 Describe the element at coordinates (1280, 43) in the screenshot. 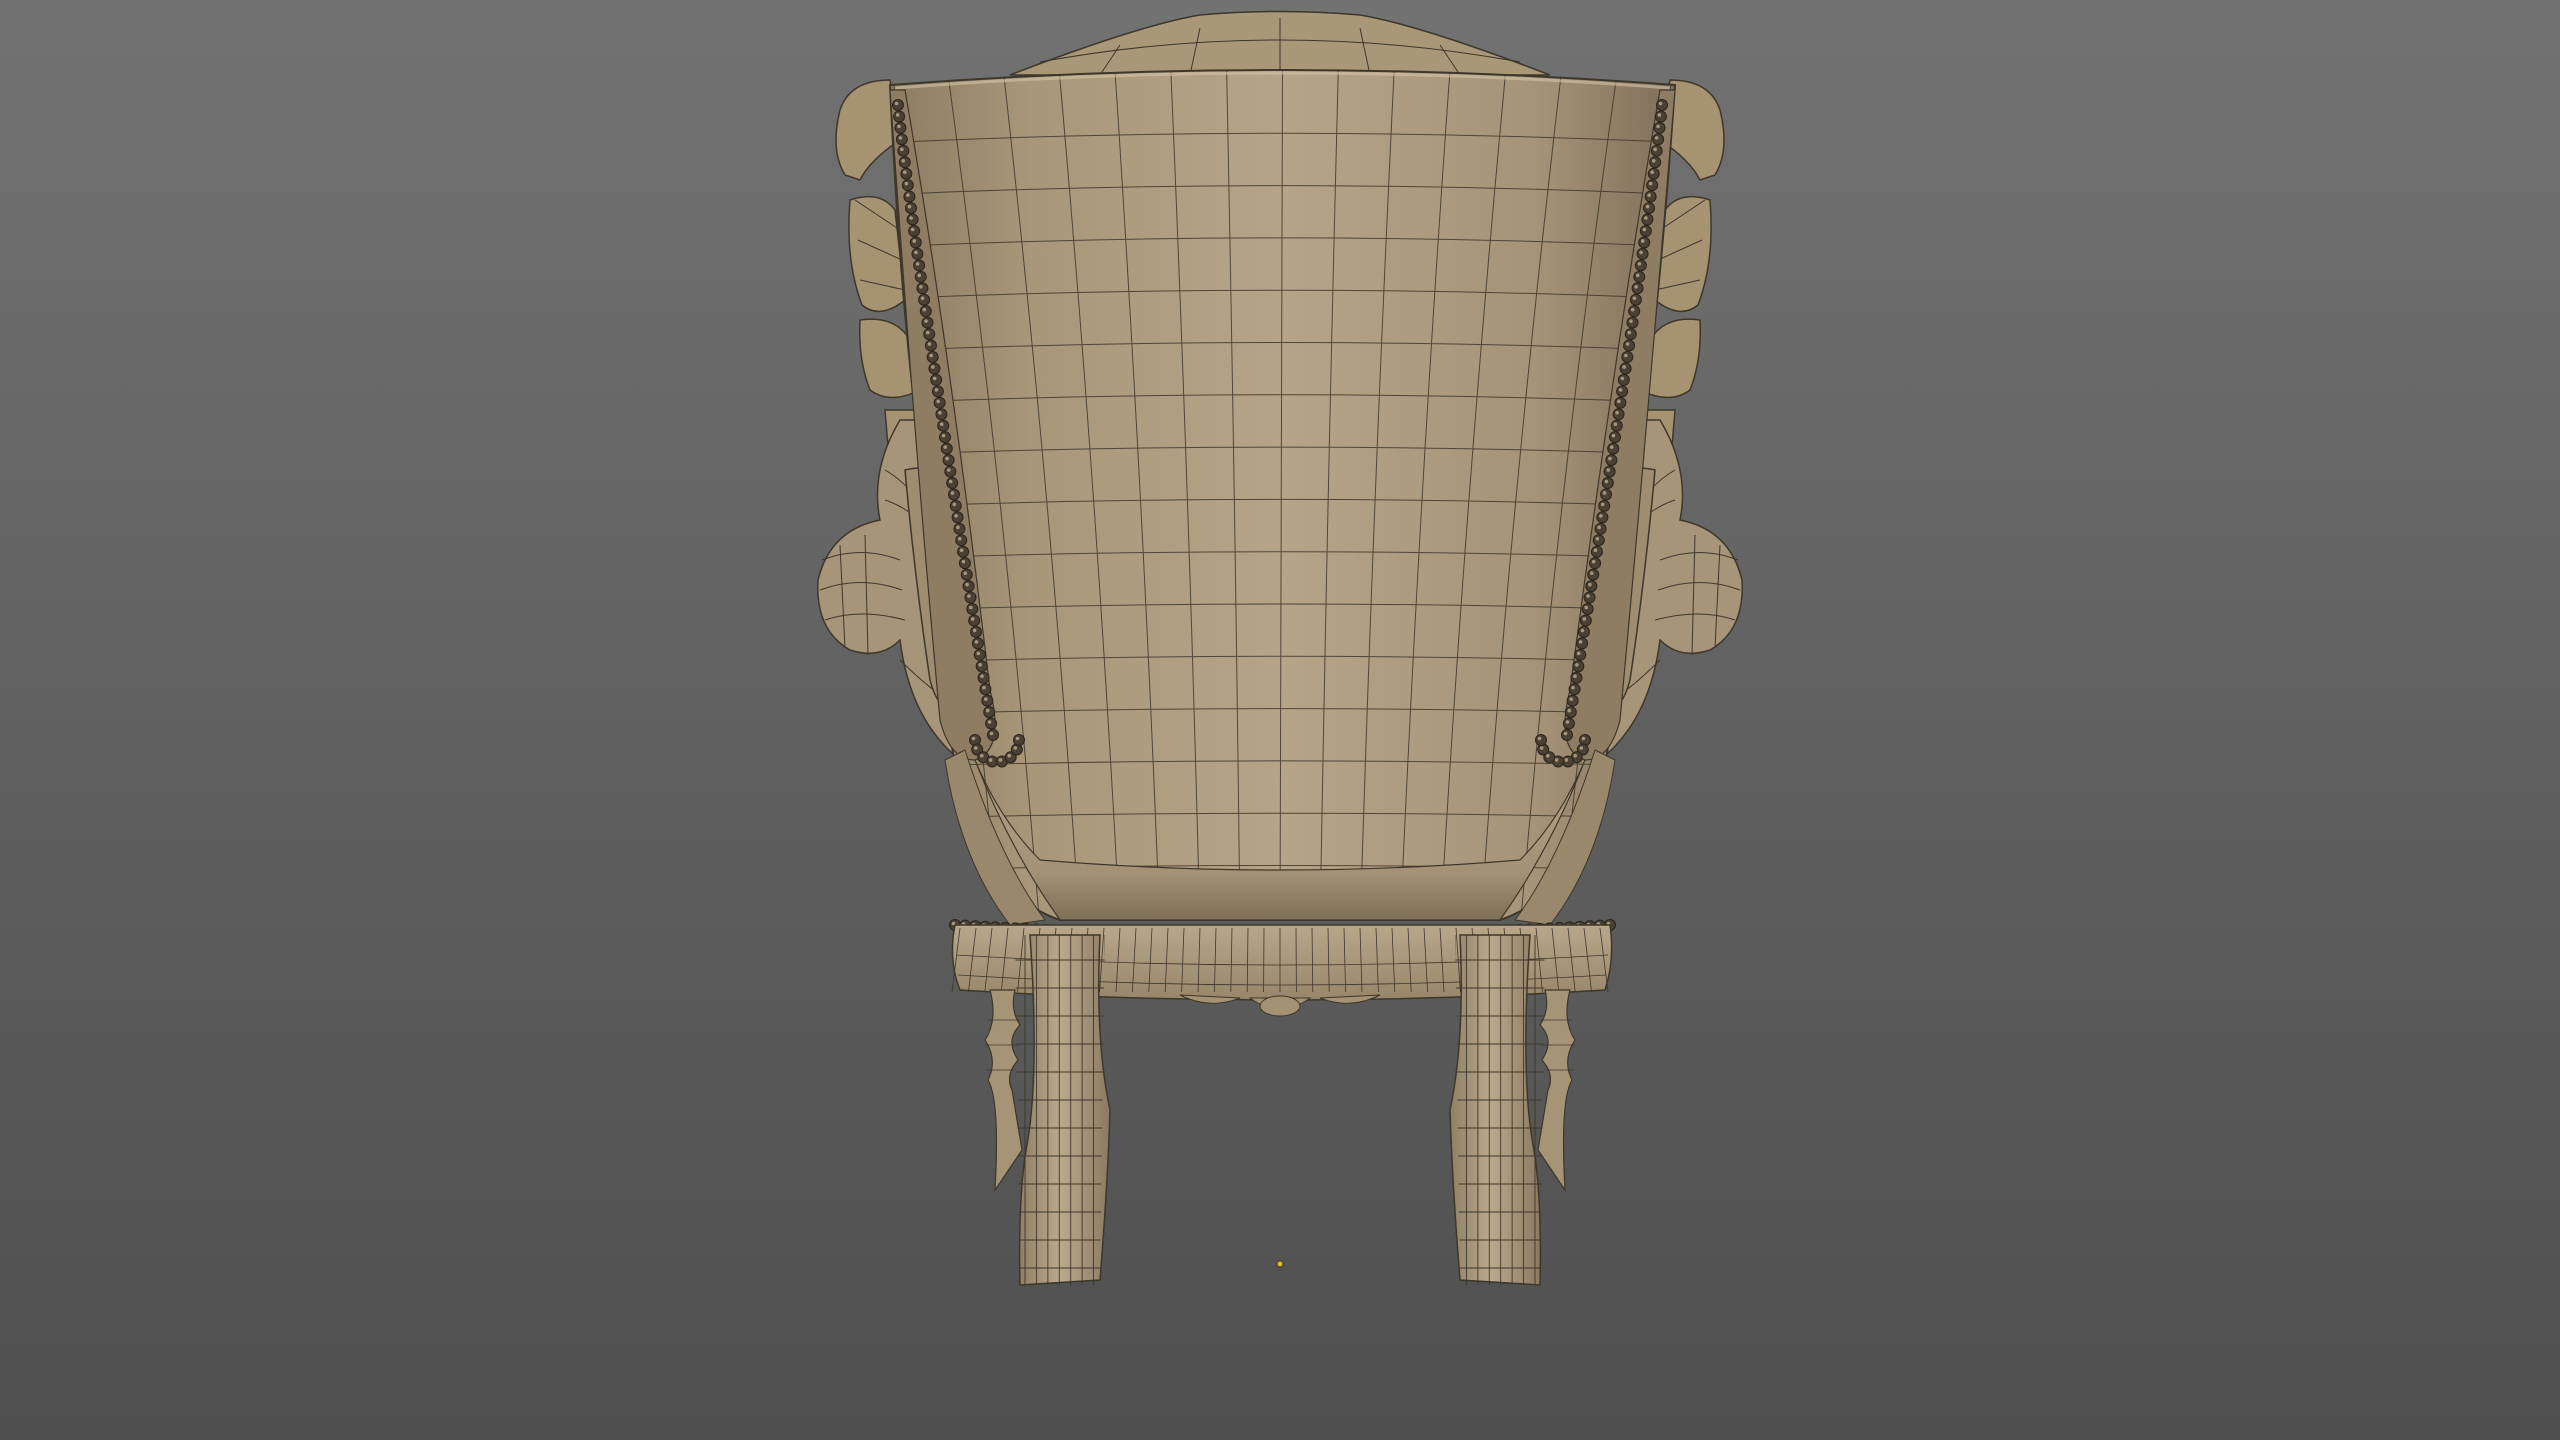

I see `crest-rail` at that location.